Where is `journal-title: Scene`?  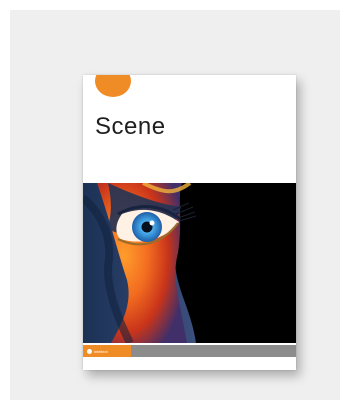 journal-title: Scene is located at coordinates (130, 126).